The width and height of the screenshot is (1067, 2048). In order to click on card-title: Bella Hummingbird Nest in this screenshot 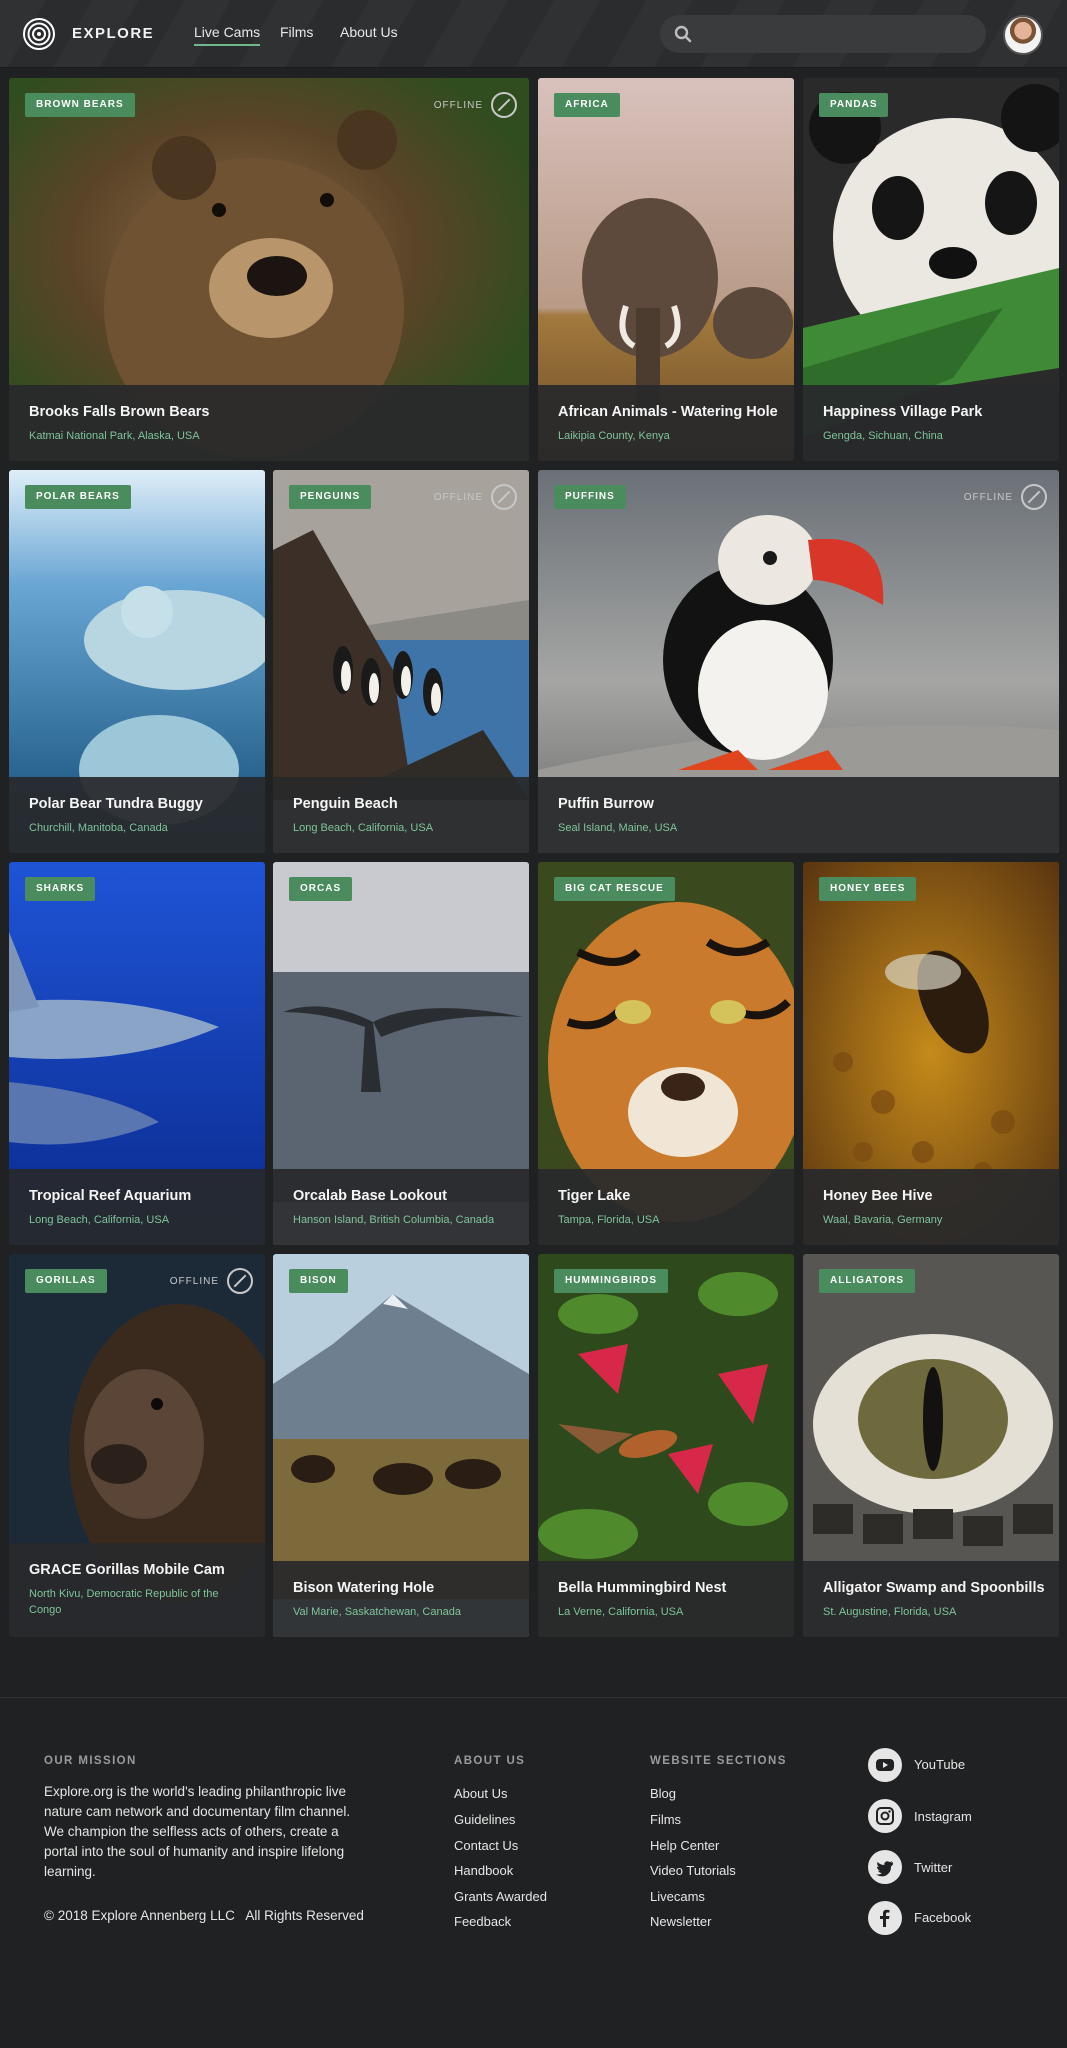, I will do `click(642, 1588)`.